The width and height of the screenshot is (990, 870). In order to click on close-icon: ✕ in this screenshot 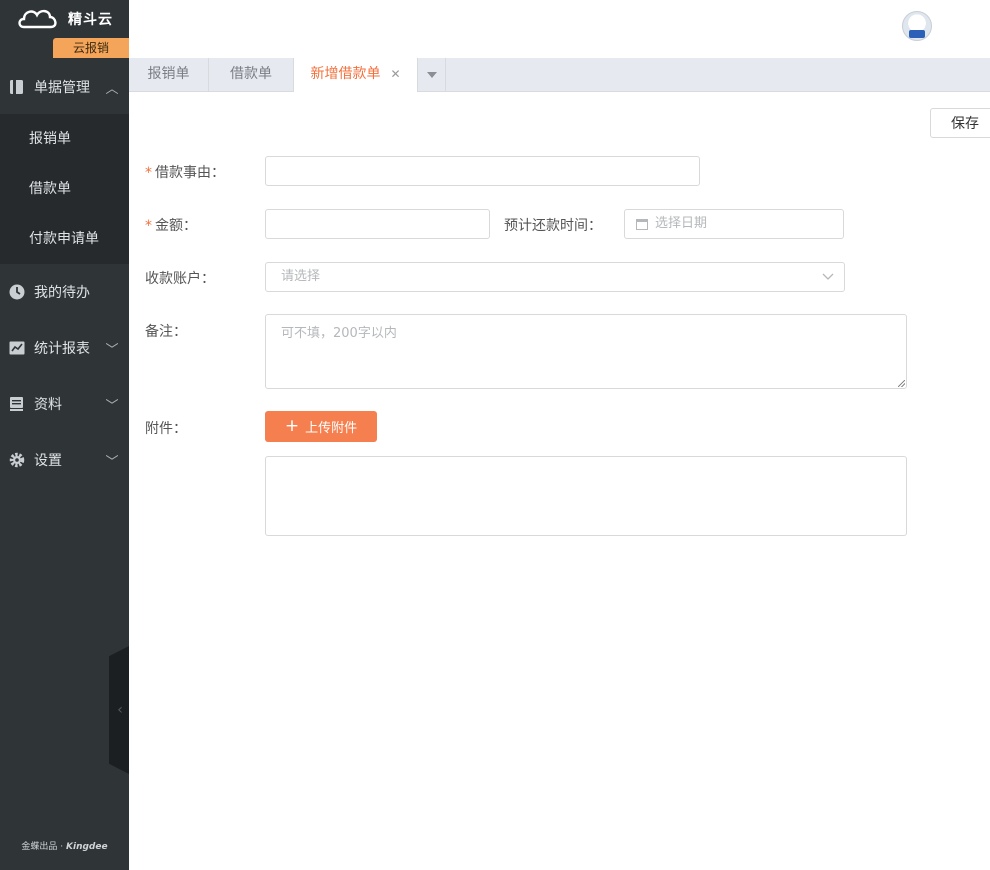, I will do `click(395, 74)`.